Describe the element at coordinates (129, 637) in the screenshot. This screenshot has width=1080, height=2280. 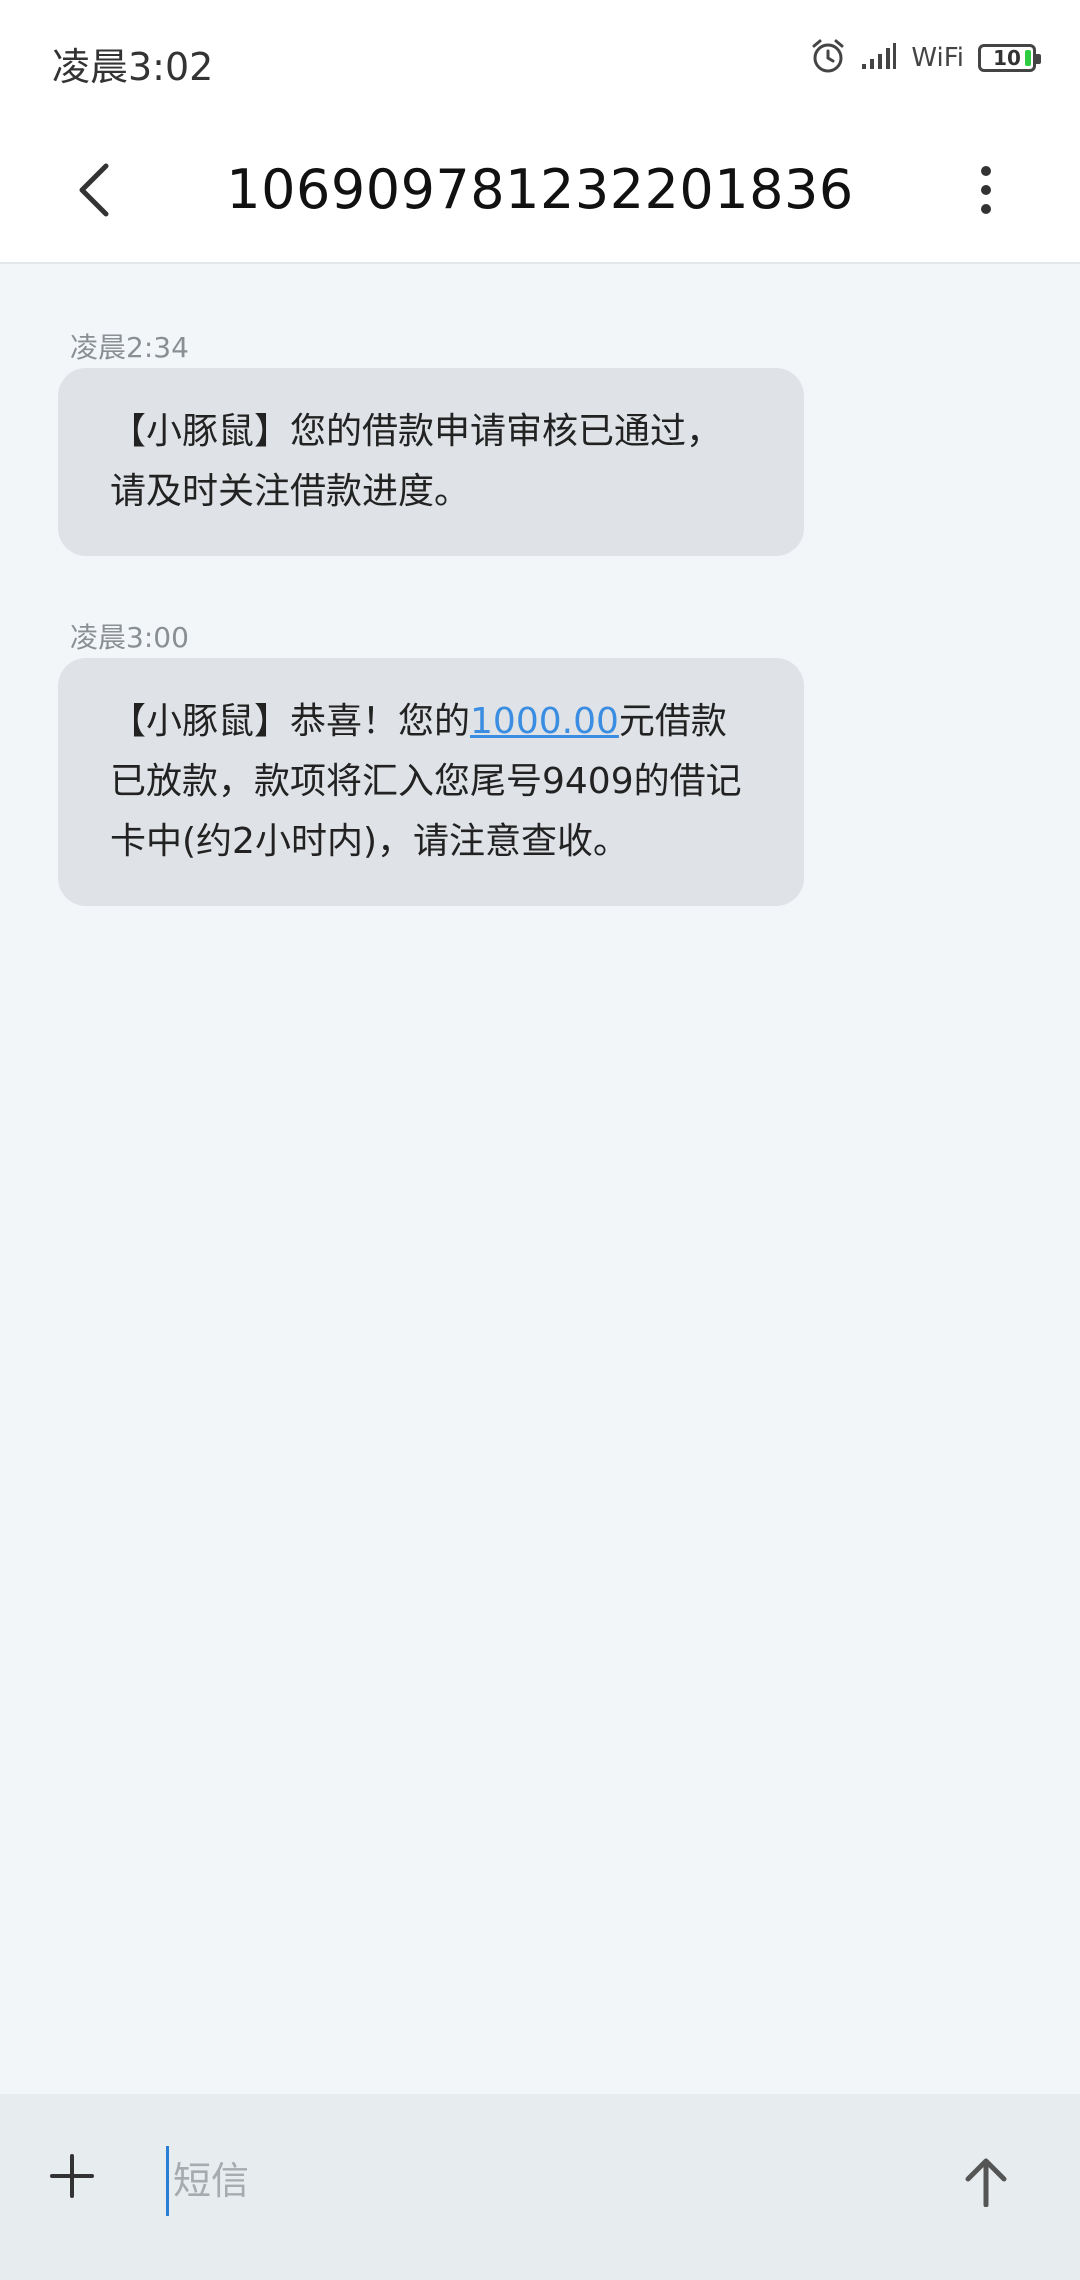
I see `message-timestamp: 凌晨3:00` at that location.